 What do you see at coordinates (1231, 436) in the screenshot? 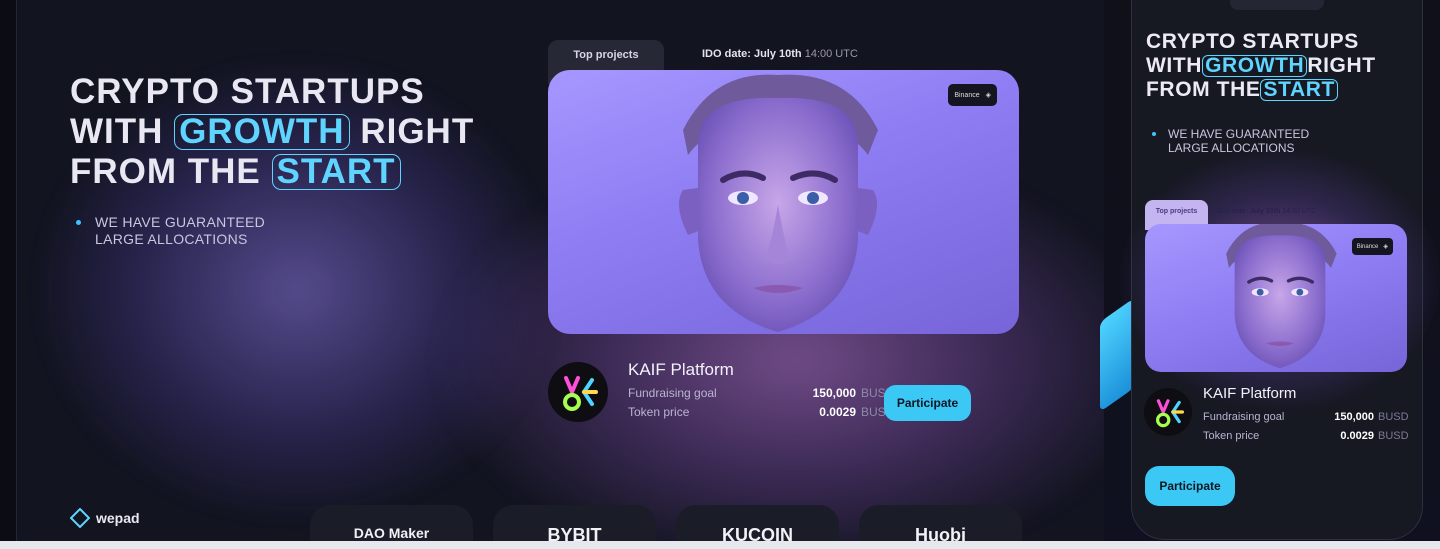
I see `m-stat-label-price: Token price` at bounding box center [1231, 436].